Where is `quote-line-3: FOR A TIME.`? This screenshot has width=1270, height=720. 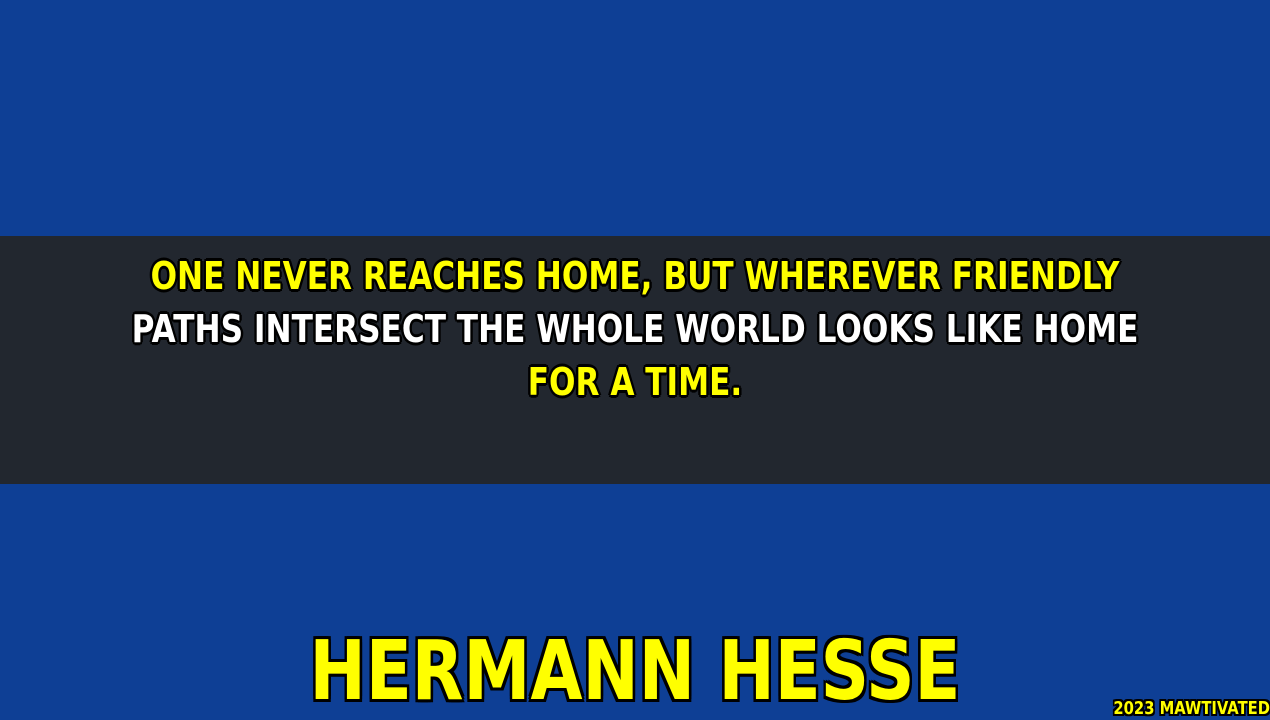
quote-line-3: FOR A TIME. is located at coordinates (635, 382).